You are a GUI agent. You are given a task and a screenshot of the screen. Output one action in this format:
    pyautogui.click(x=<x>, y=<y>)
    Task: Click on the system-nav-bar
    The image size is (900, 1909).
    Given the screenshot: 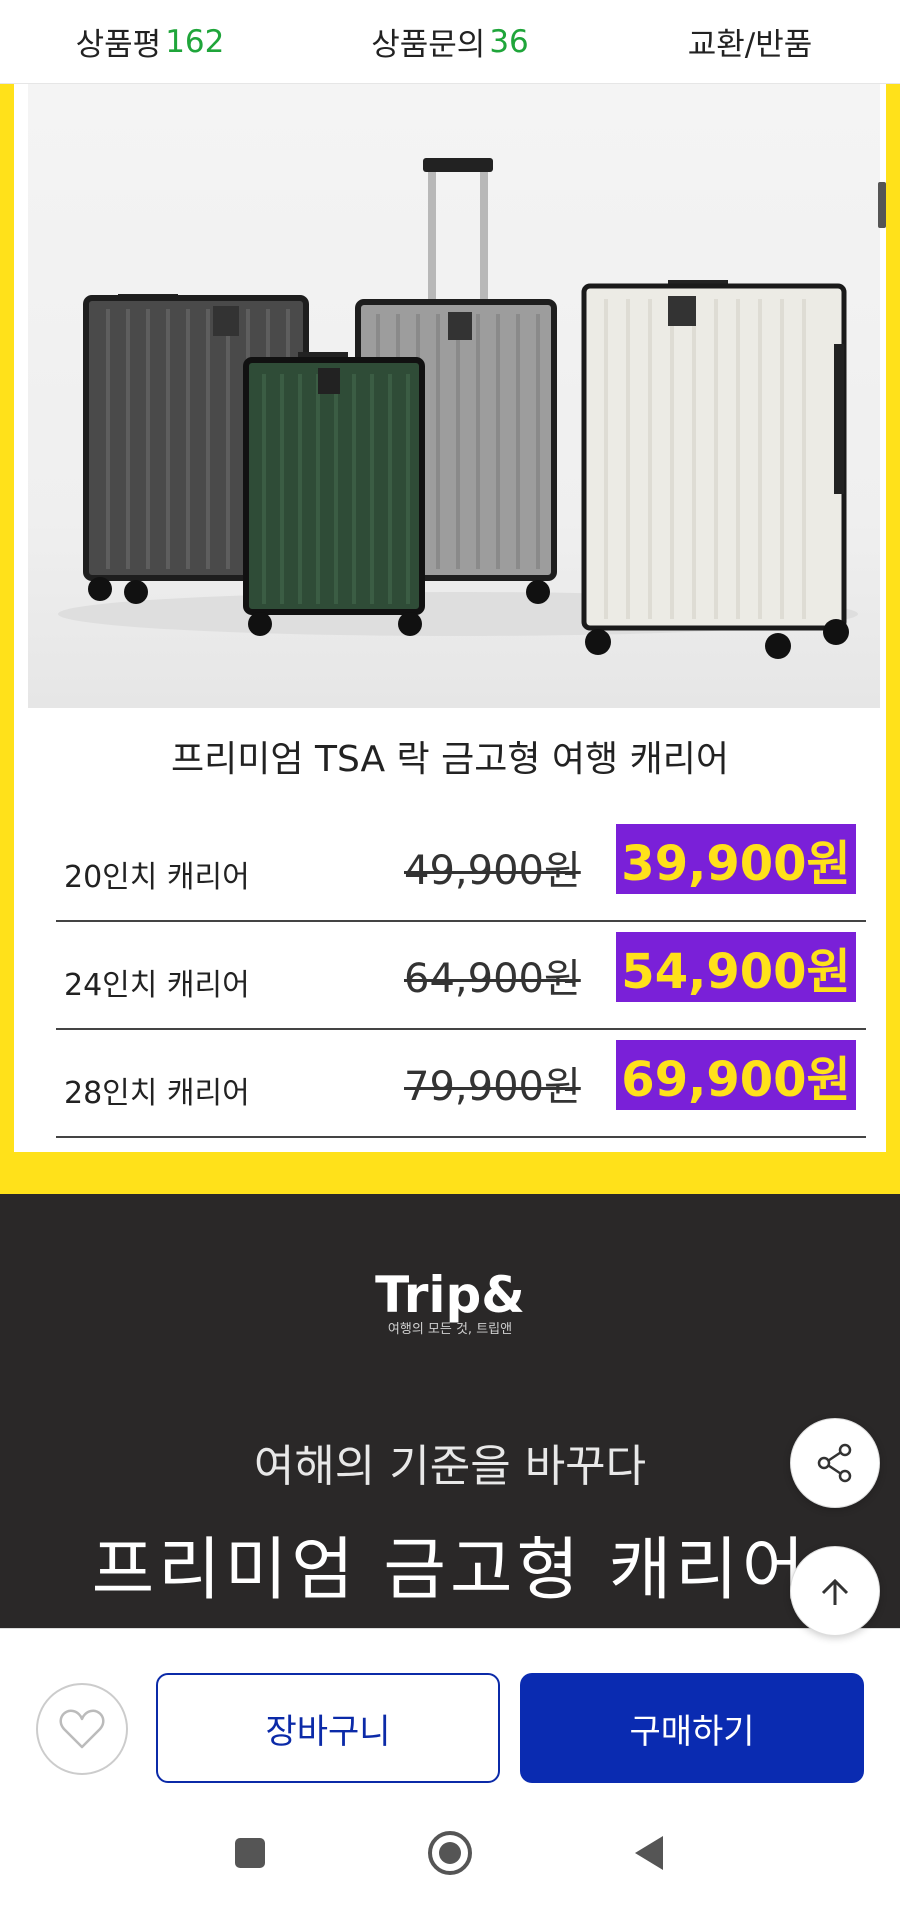 What is the action you would take?
    pyautogui.click(x=450, y=1852)
    